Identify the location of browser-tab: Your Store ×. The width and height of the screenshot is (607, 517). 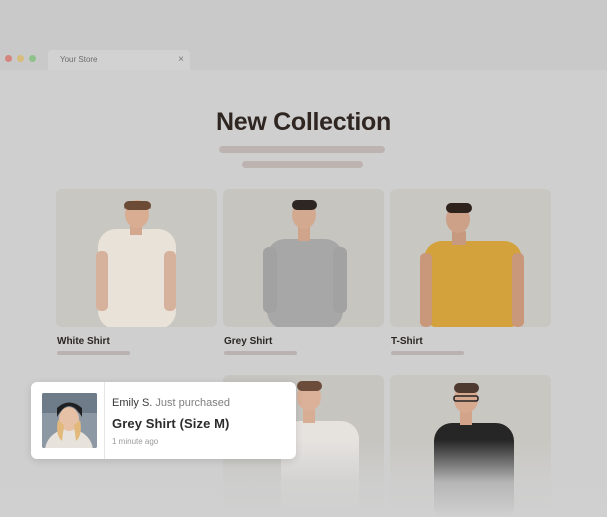
(119, 60).